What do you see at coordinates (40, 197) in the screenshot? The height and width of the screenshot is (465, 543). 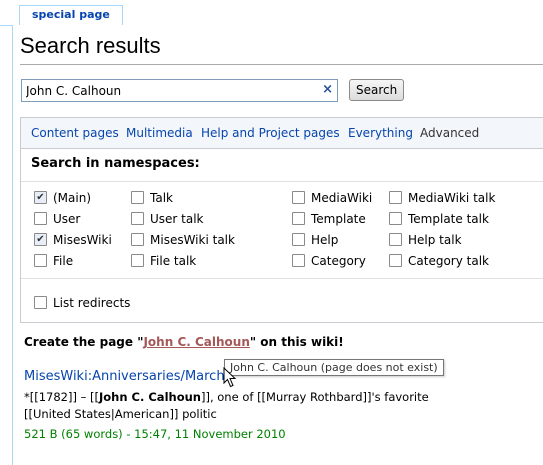 I see `checkbox-main: ✔` at bounding box center [40, 197].